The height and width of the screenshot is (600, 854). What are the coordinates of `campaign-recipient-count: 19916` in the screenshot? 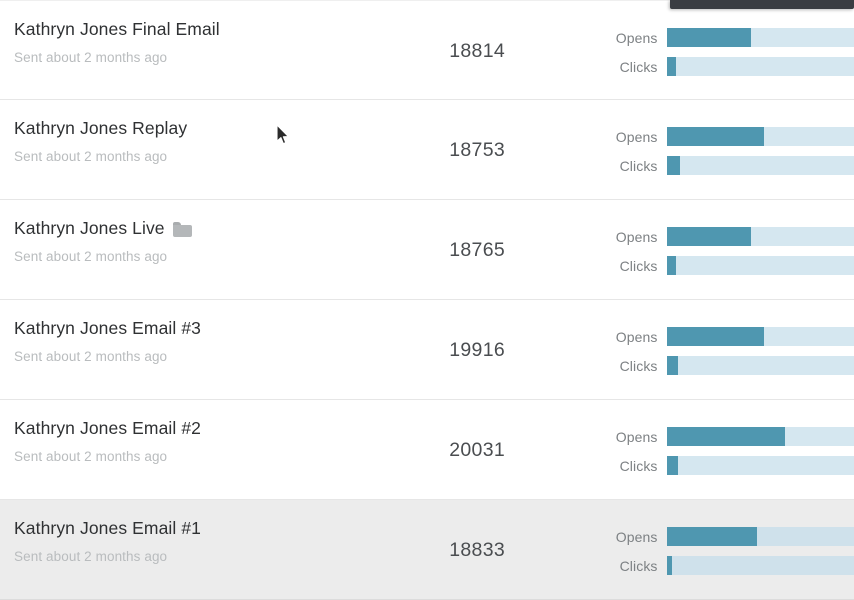 It's located at (477, 349).